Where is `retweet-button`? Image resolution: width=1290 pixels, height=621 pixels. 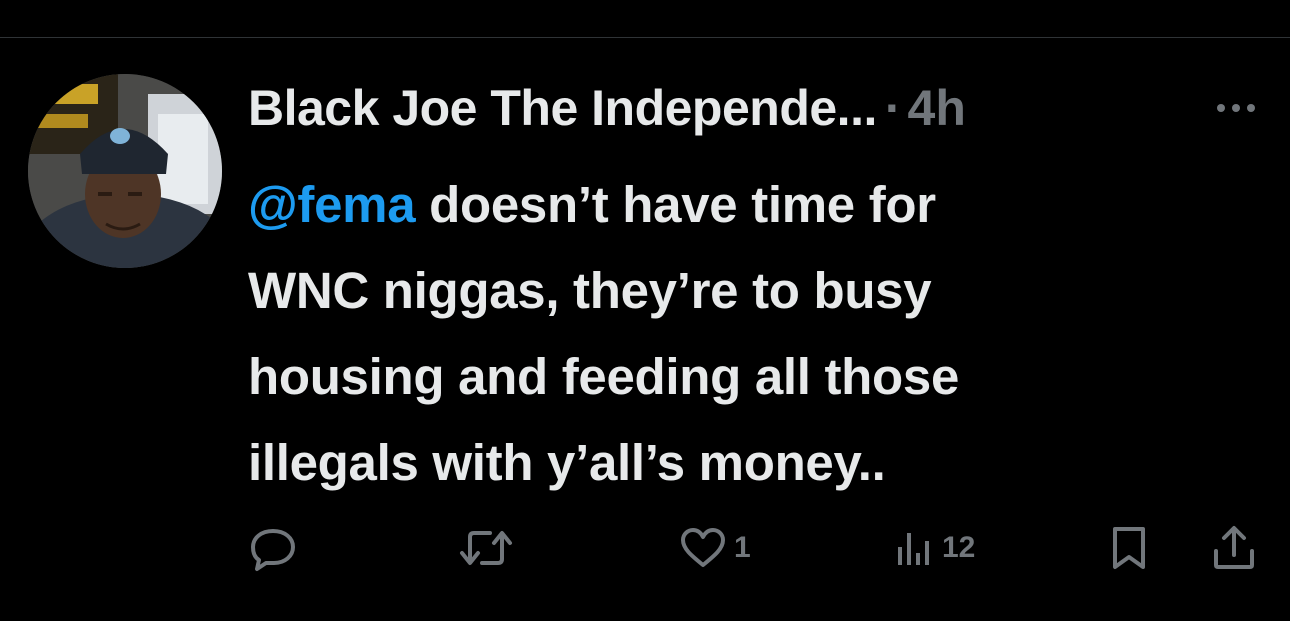
retweet-button is located at coordinates (489, 548).